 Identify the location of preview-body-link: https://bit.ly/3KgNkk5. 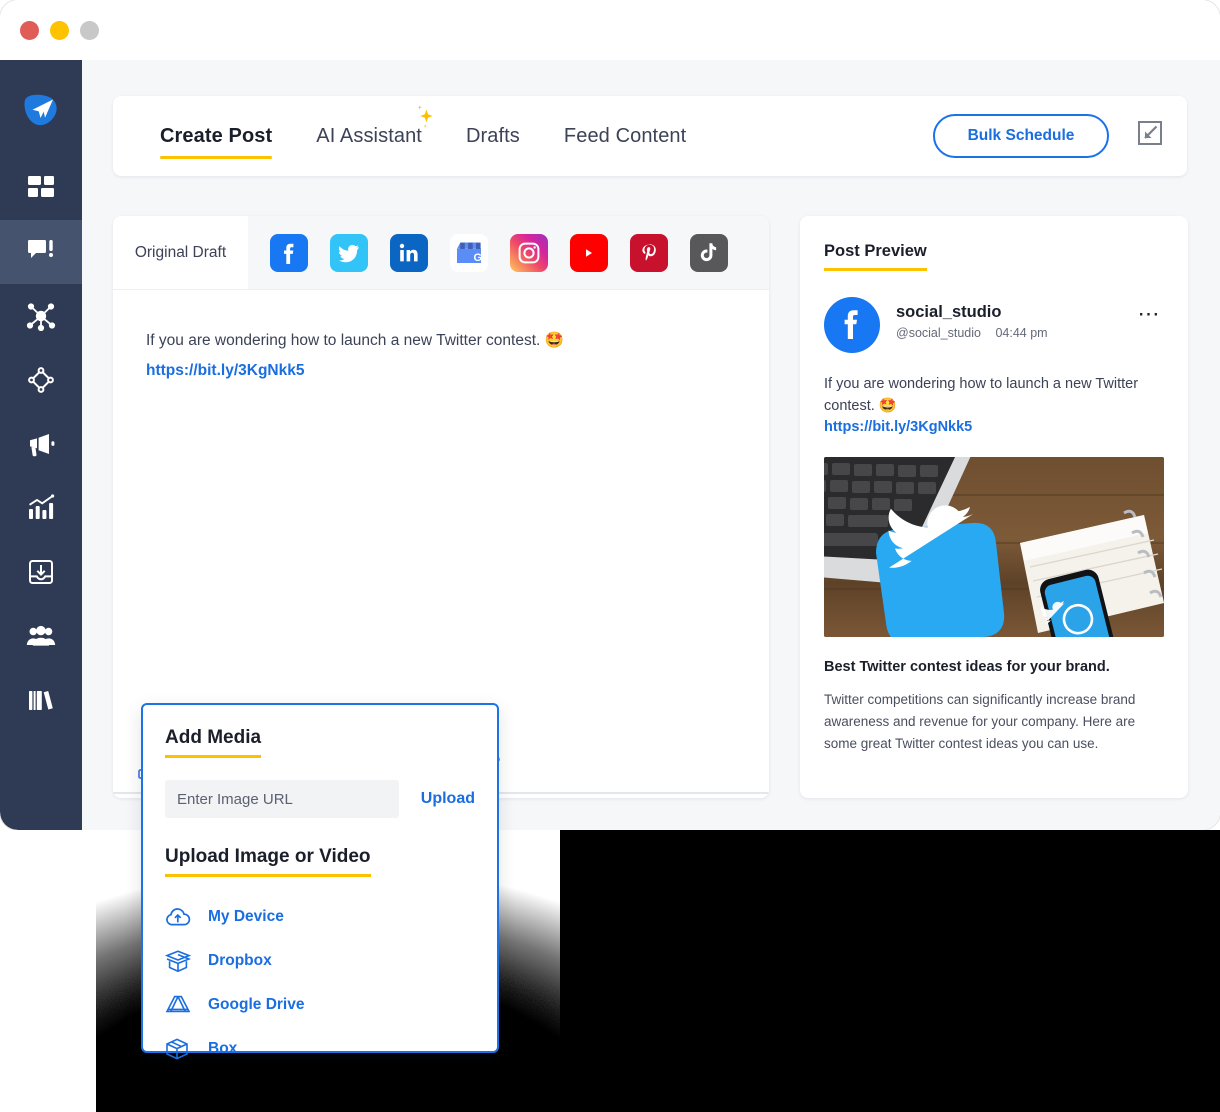
(994, 427).